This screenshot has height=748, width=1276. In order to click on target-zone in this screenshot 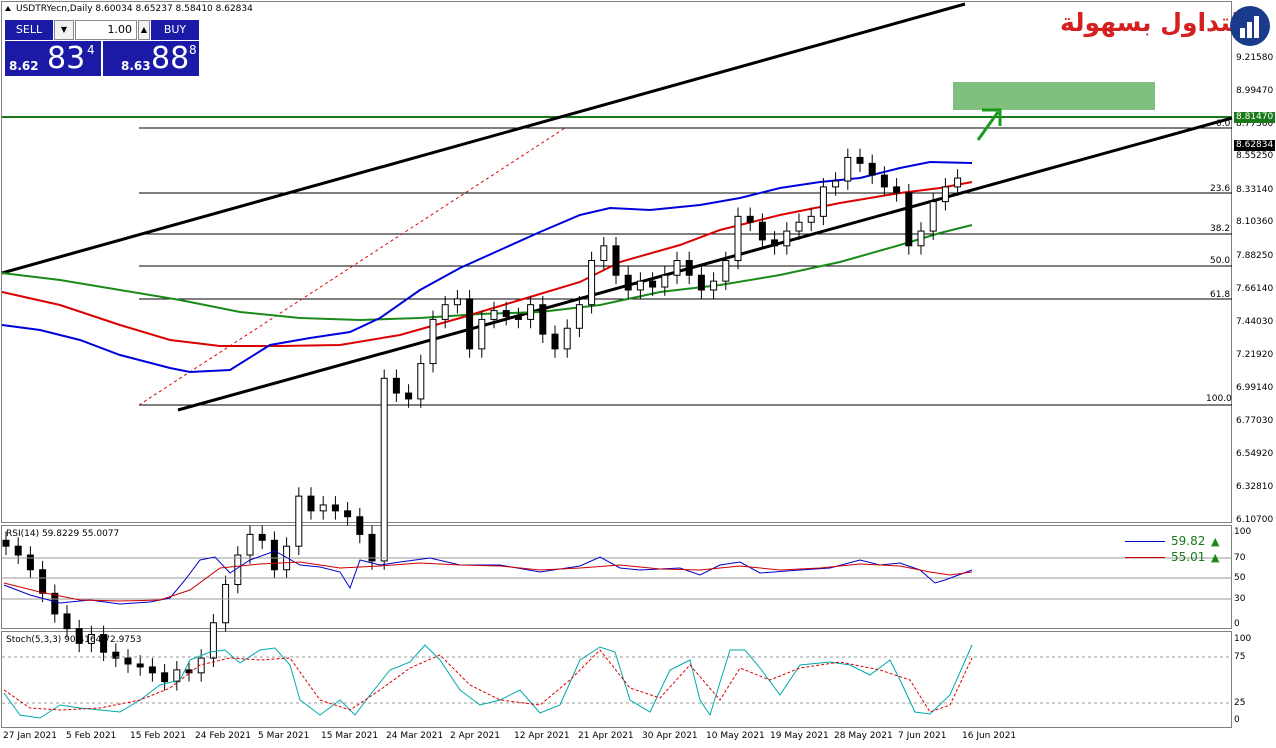, I will do `click(1054, 96)`.